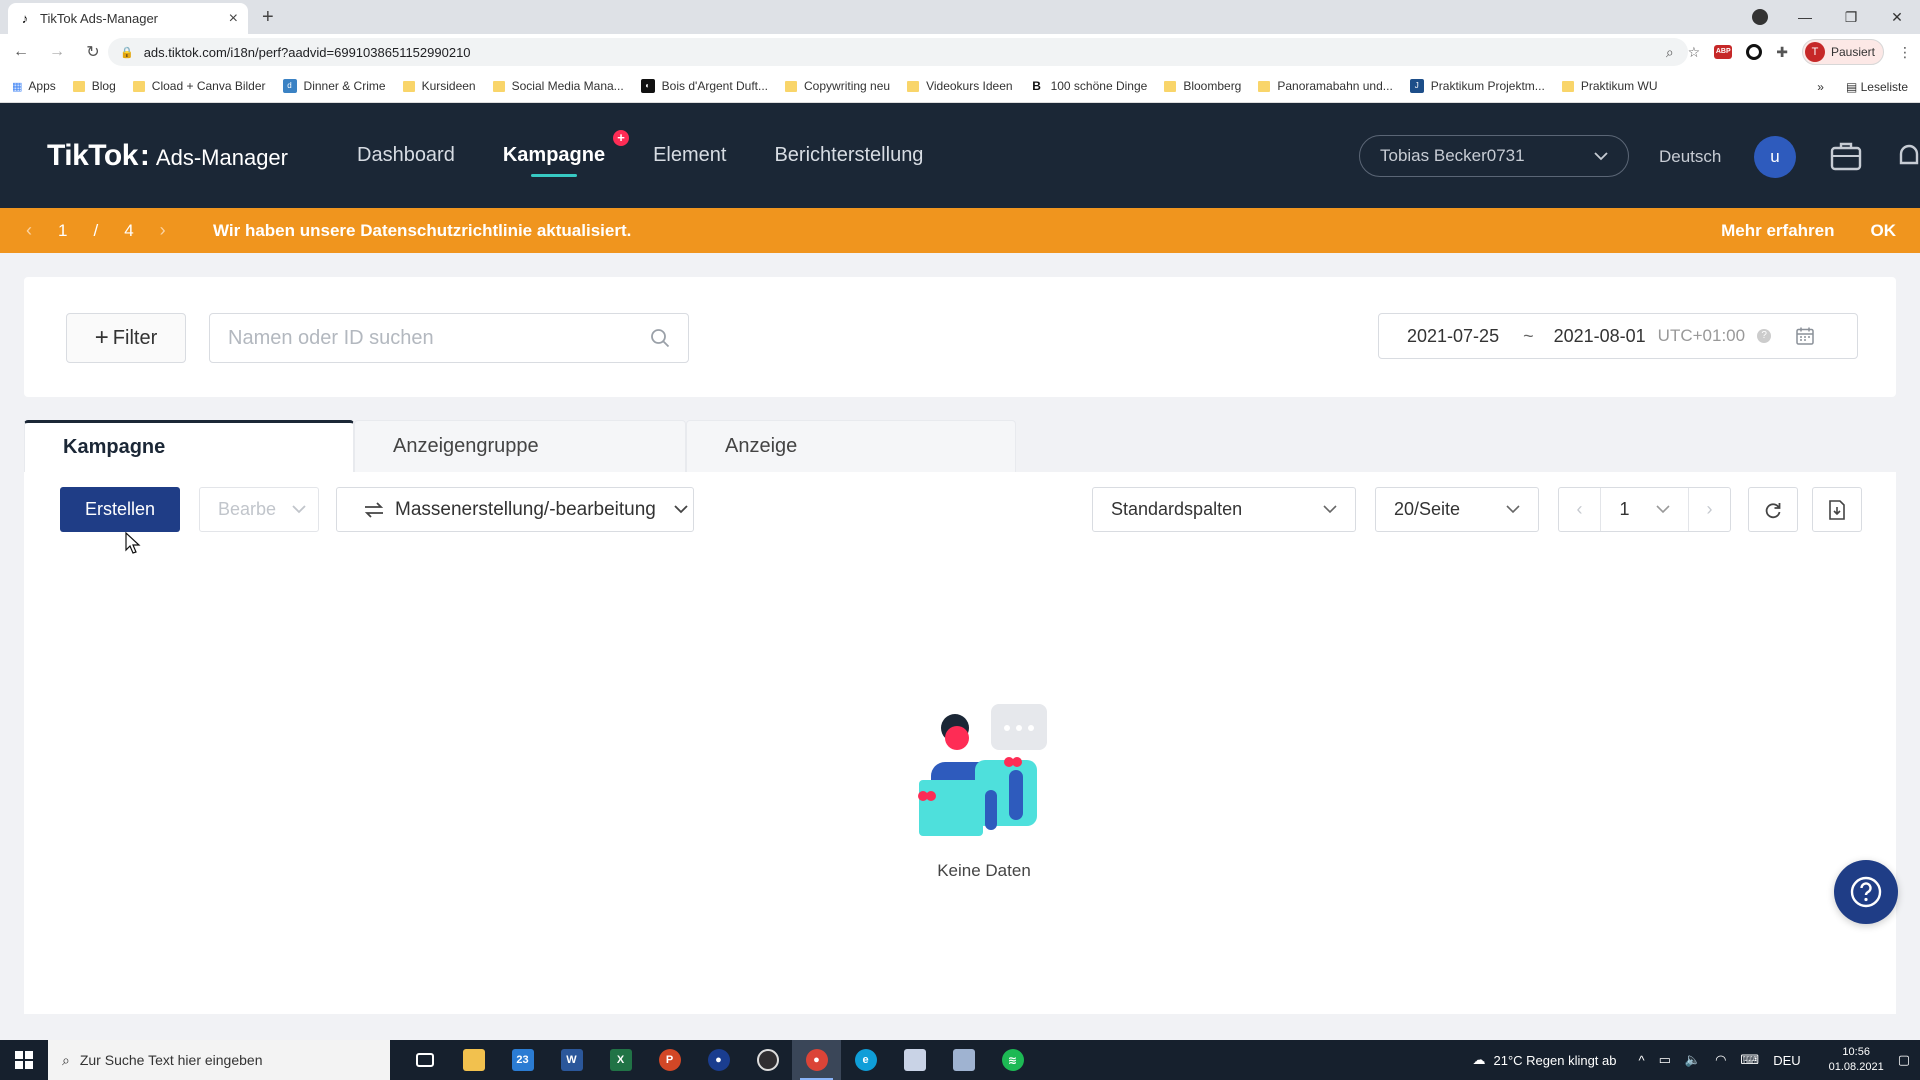  I want to click on bookmark-apps: ▦ Apps, so click(34, 86).